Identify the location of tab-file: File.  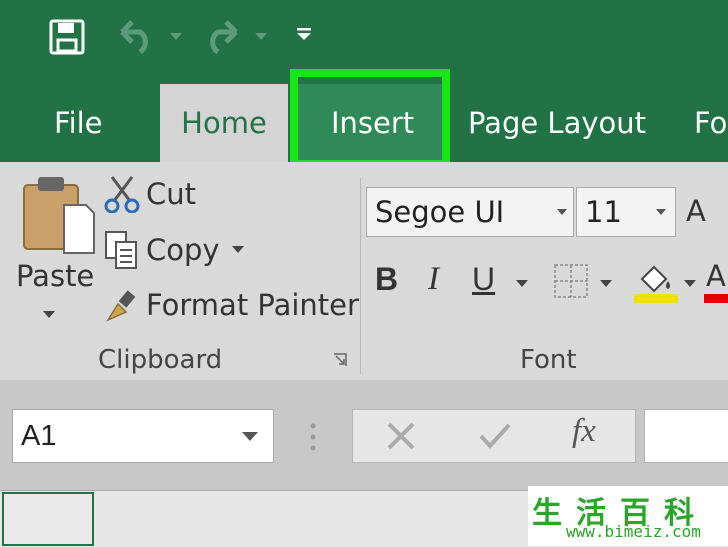
(78, 123).